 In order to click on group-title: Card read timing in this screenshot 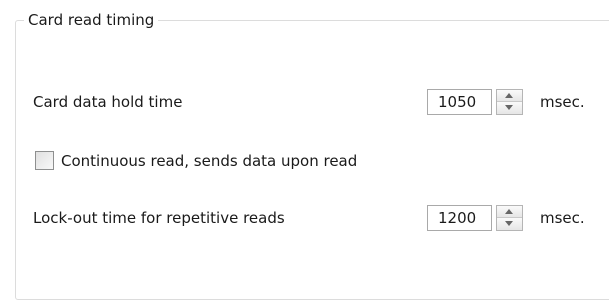, I will do `click(91, 20)`.